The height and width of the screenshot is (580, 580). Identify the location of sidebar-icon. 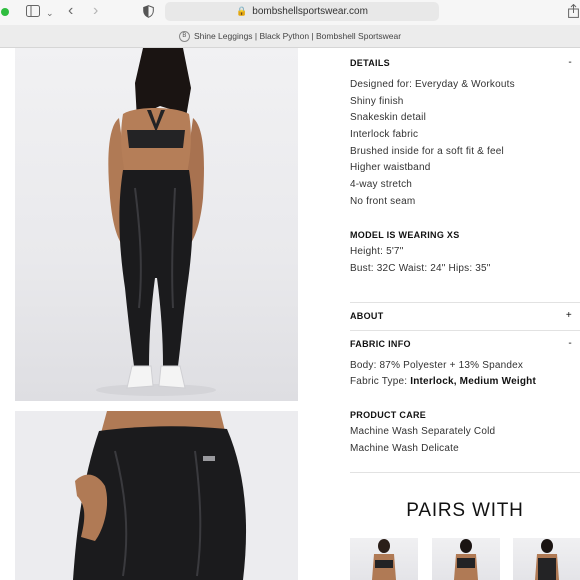
(33, 12).